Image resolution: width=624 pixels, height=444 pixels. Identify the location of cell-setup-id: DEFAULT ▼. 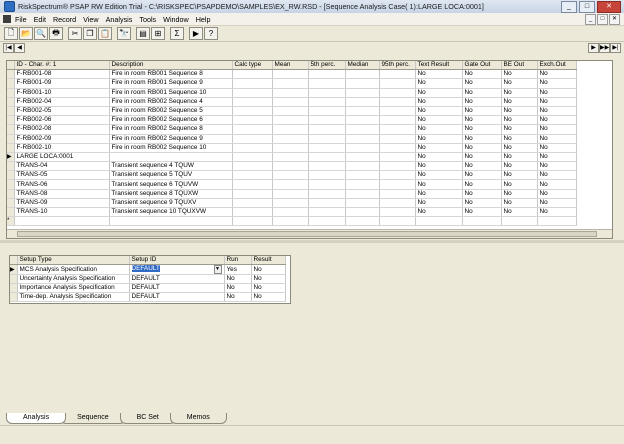
(177, 269).